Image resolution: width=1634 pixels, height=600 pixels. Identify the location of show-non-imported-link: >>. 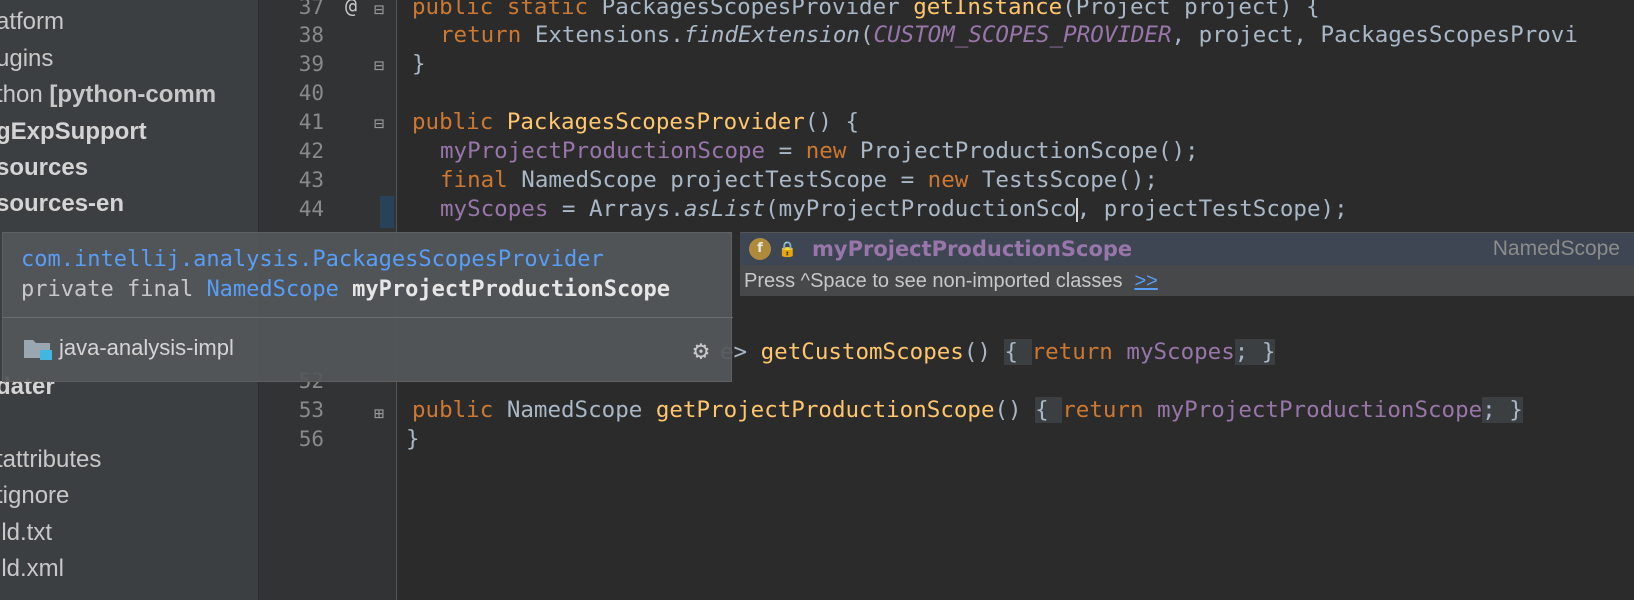
(1145, 281).